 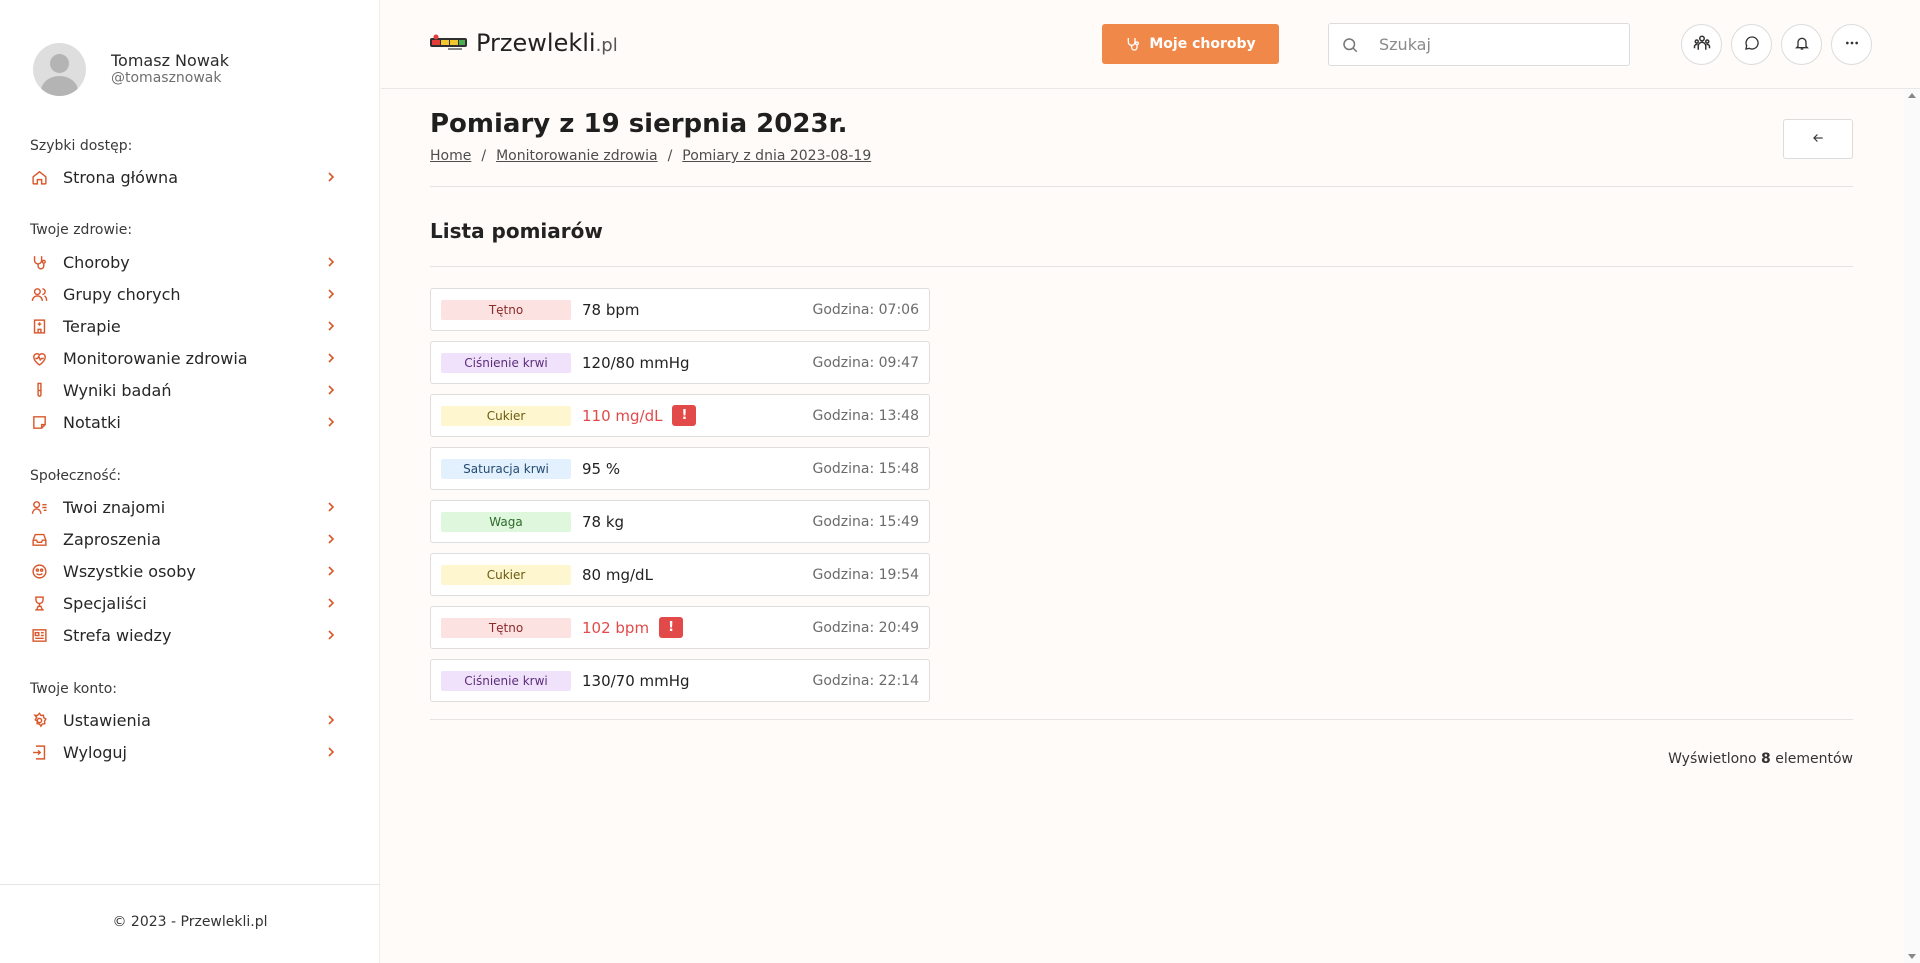 I want to click on measurement-row: Ciśnienie krwi 120/80 mmHg Godzina: 09:47, so click(x=680, y=362).